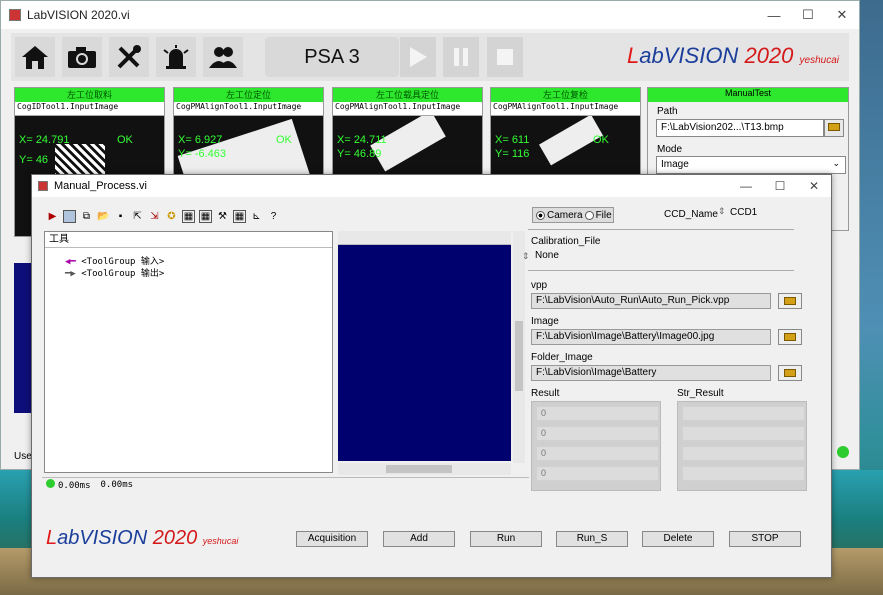  I want to click on ccd-spinner: ⇕, so click(722, 211).